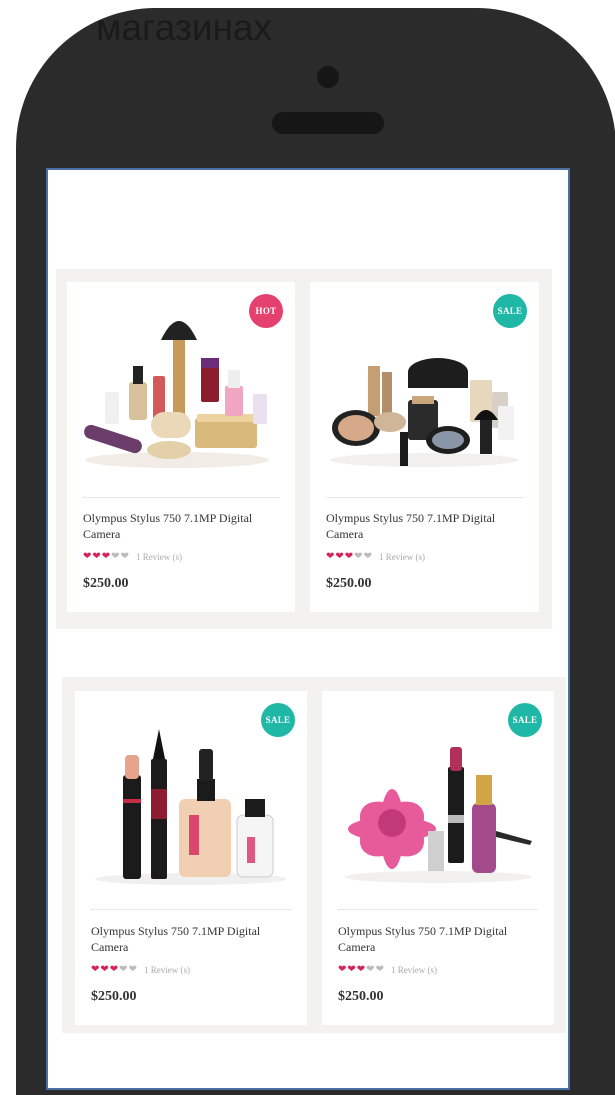 The image size is (615, 1095). Describe the element at coordinates (191, 804) in the screenshot. I see `lipstick-foundation-icon` at that location.